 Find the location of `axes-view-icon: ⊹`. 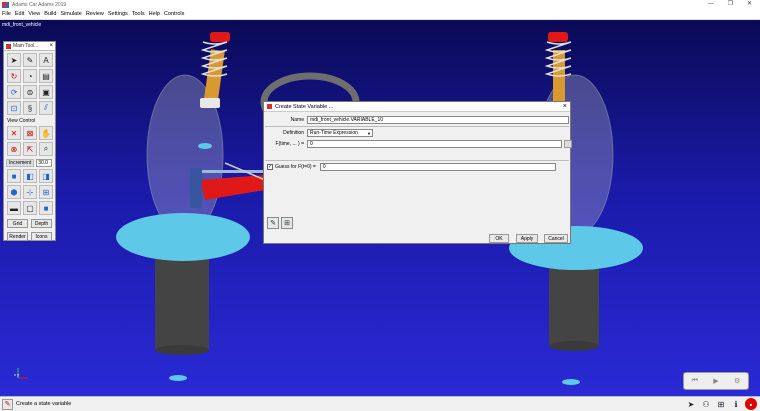

axes-view-icon: ⊹ is located at coordinates (30, 192).